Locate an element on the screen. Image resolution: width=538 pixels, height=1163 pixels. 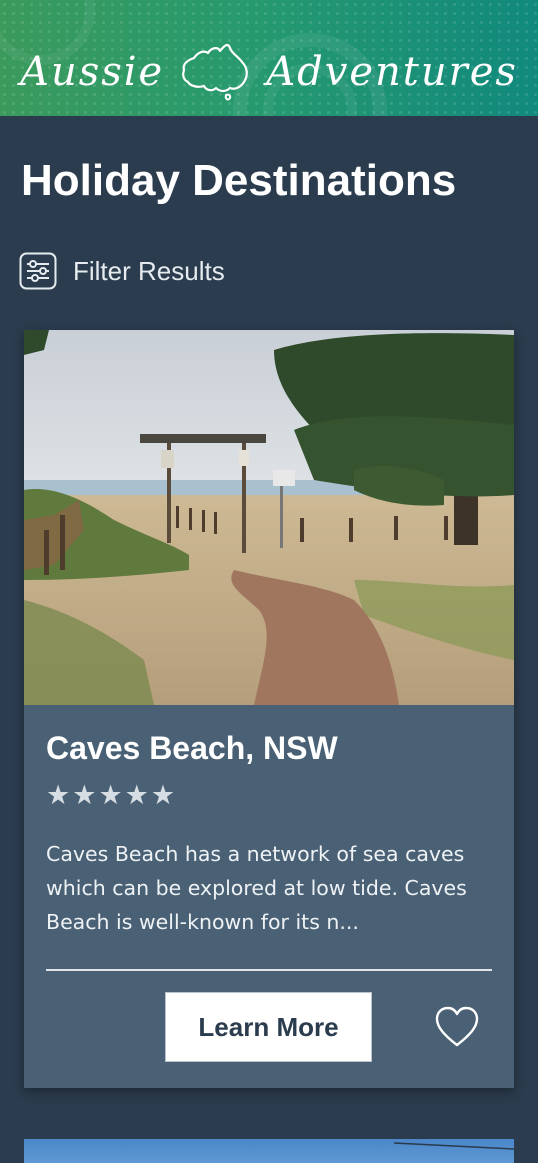
destination-card-next is located at coordinates (269, 1151).